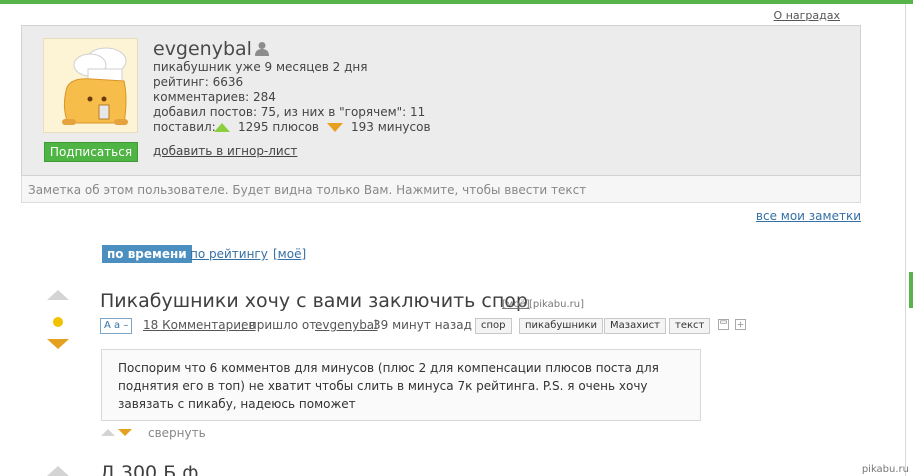 The image size is (913, 476). I want to click on tag-pikabushniki: пикабушники, so click(561, 326).